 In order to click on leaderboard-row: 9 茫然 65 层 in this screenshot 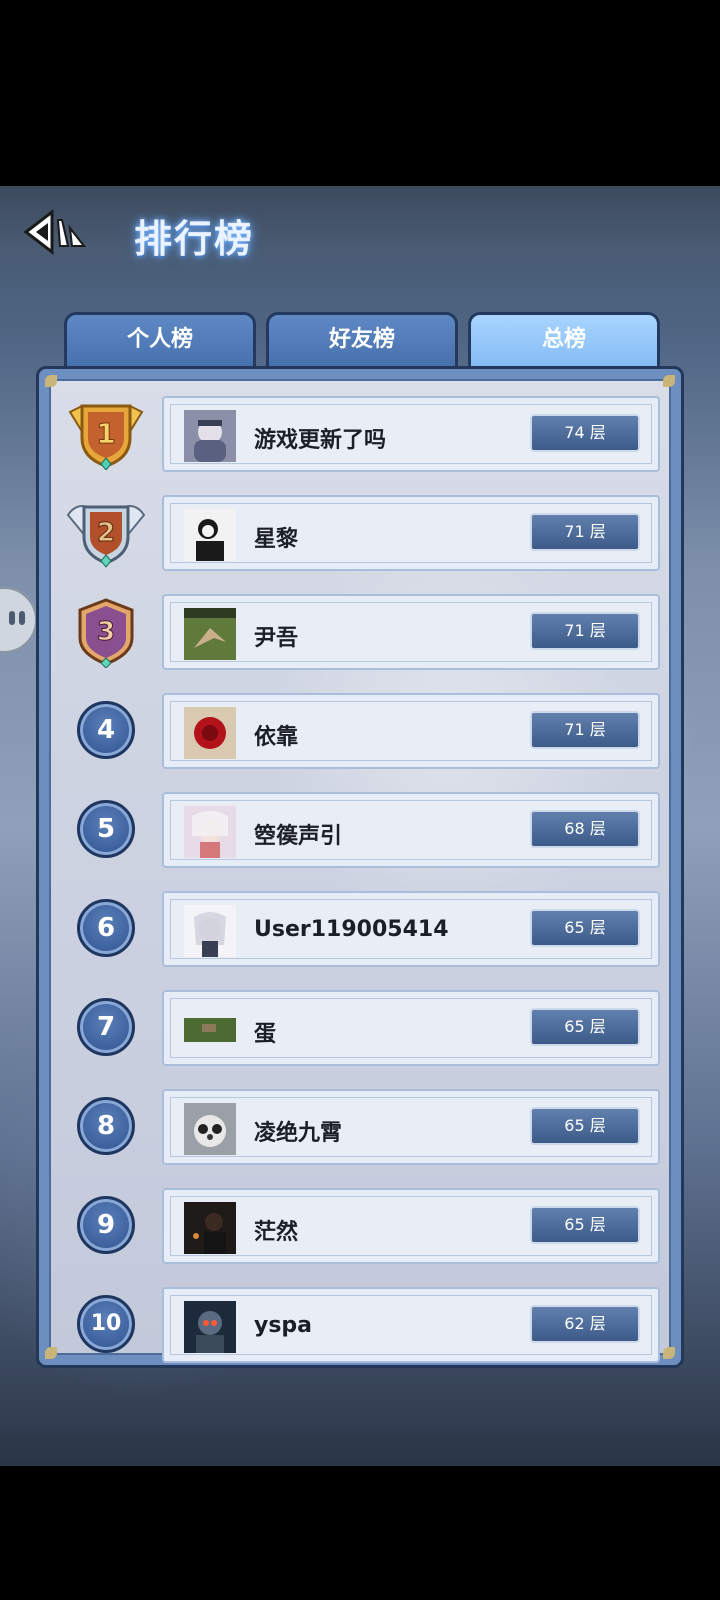, I will do `click(360, 1226)`.